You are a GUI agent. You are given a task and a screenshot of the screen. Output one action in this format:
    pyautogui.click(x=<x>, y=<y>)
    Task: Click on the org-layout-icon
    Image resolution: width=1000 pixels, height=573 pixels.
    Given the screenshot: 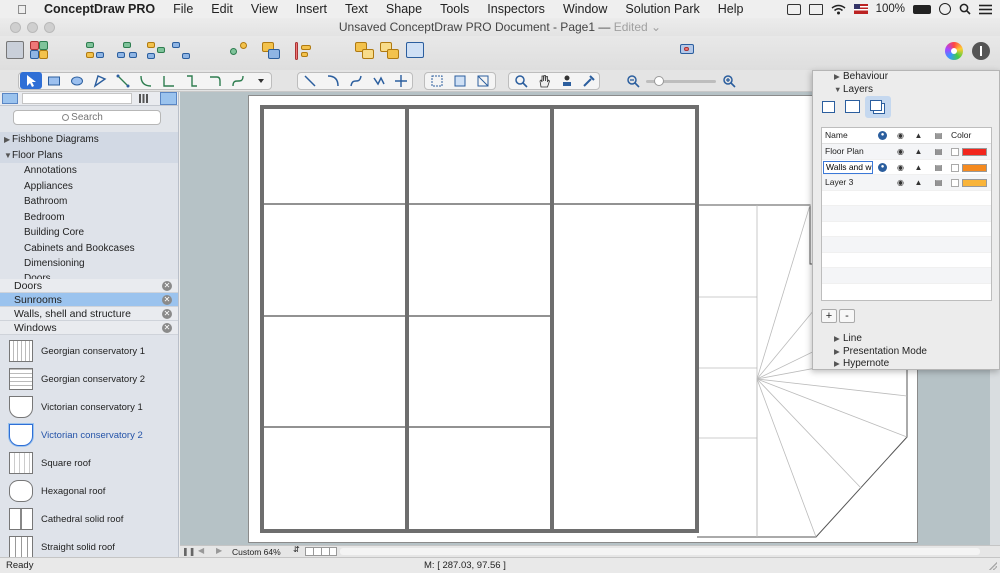 What is the action you would take?
    pyautogui.click(x=127, y=52)
    